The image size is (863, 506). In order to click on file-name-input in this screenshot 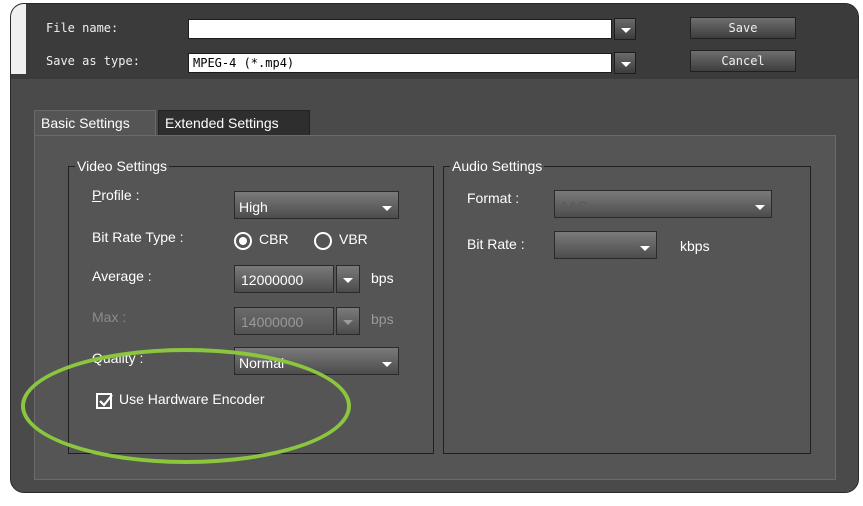, I will do `click(400, 29)`.